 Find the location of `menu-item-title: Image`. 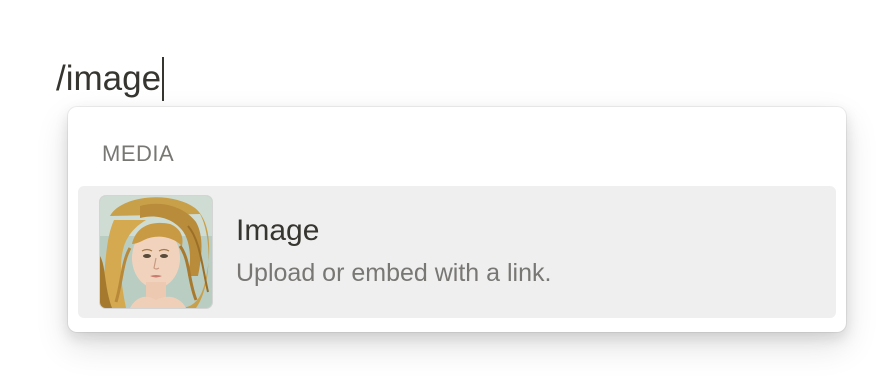

menu-item-title: Image is located at coordinates (278, 230).